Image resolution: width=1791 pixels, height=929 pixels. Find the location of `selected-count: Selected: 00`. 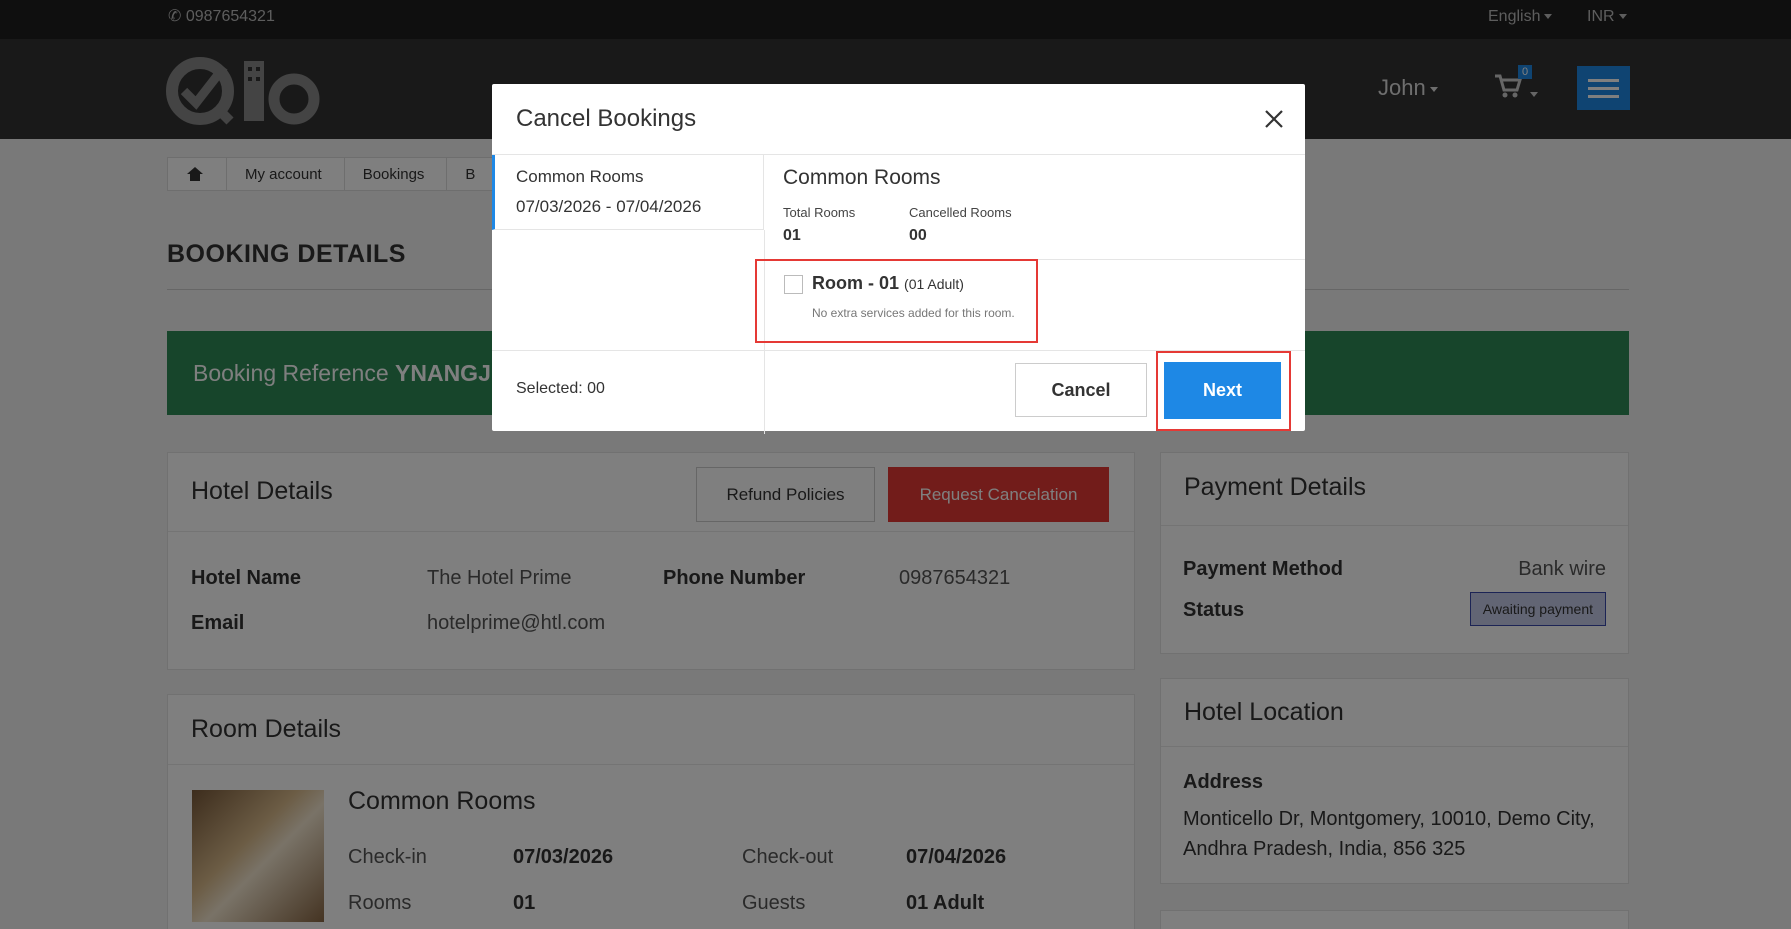

selected-count: Selected: 00 is located at coordinates (560, 388).